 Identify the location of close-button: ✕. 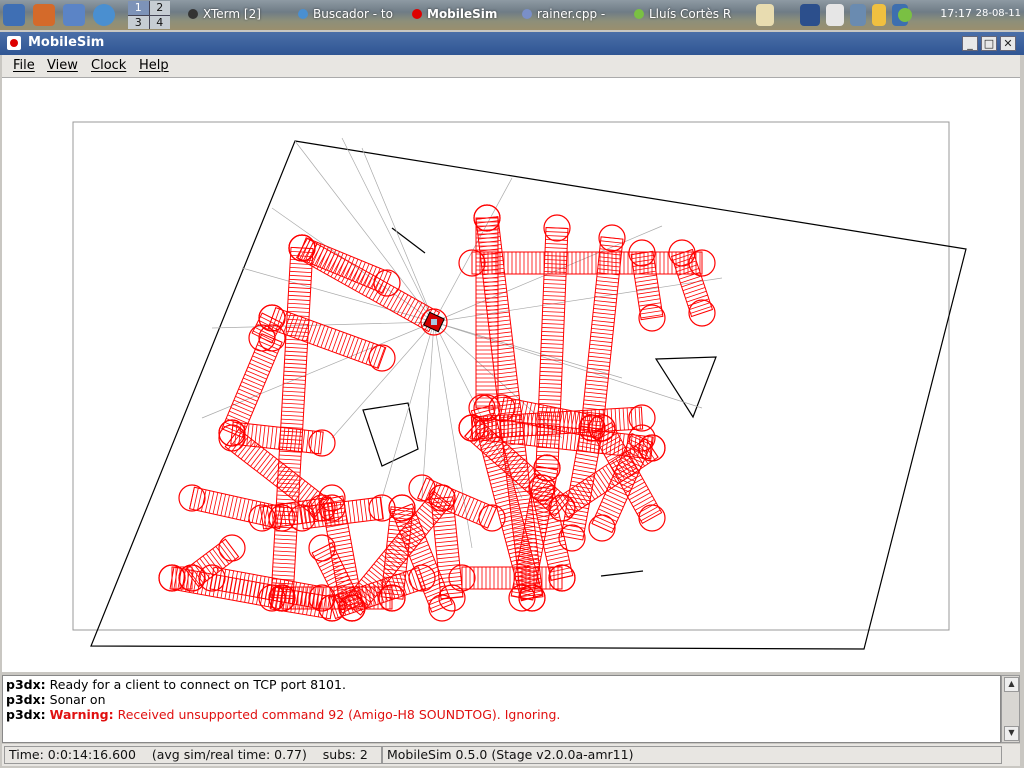
(1008, 43).